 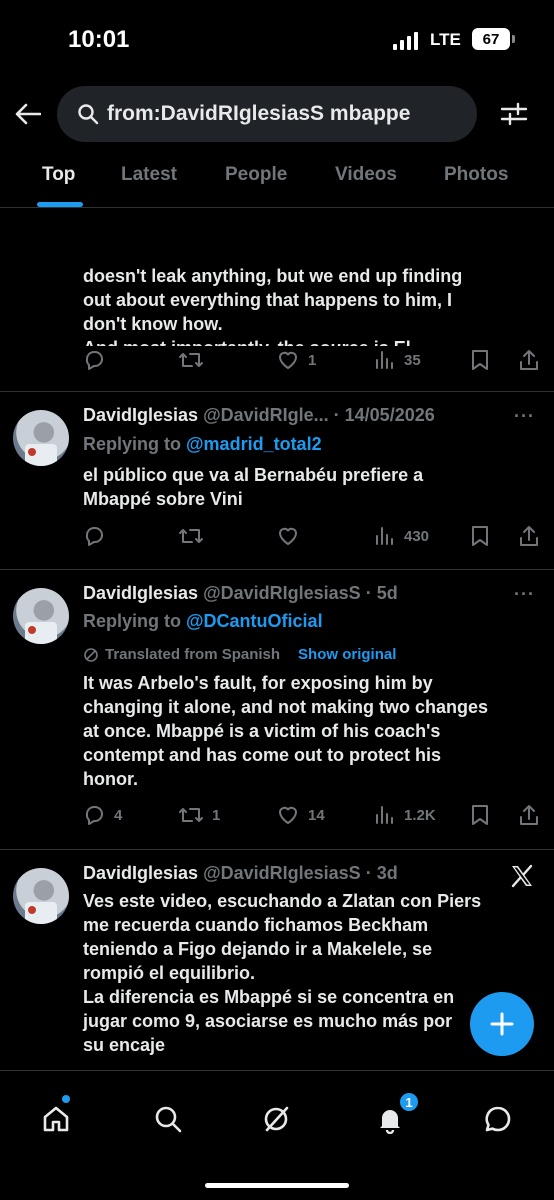 I want to click on replying-to: Replying to @DCantuOficial, so click(x=203, y=621).